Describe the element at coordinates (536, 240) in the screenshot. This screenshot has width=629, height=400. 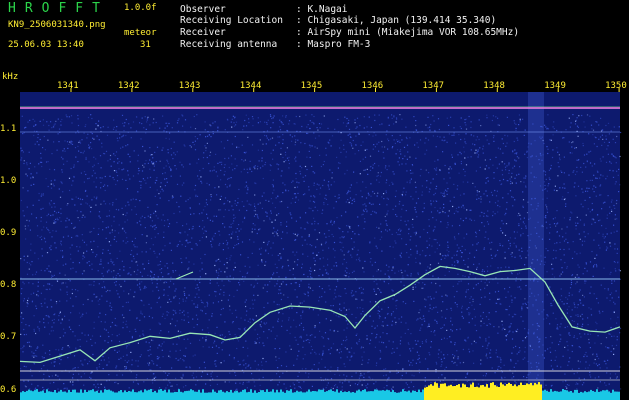
I see `interference-band` at that location.